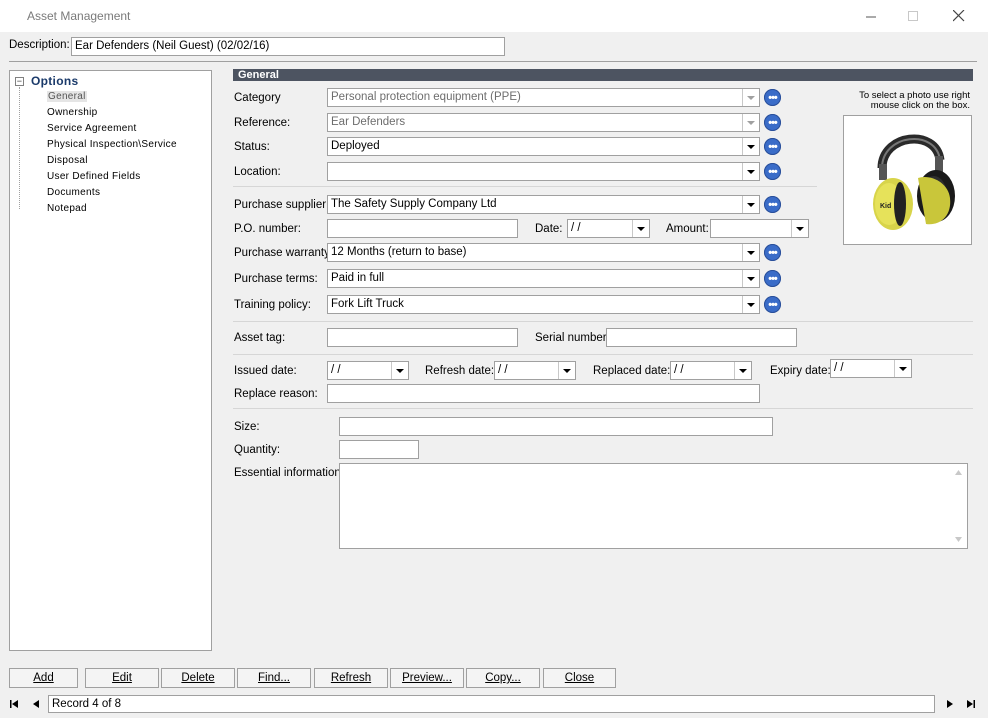 The width and height of the screenshot is (988, 718). I want to click on reference-lookup-button: •••, so click(772, 122).